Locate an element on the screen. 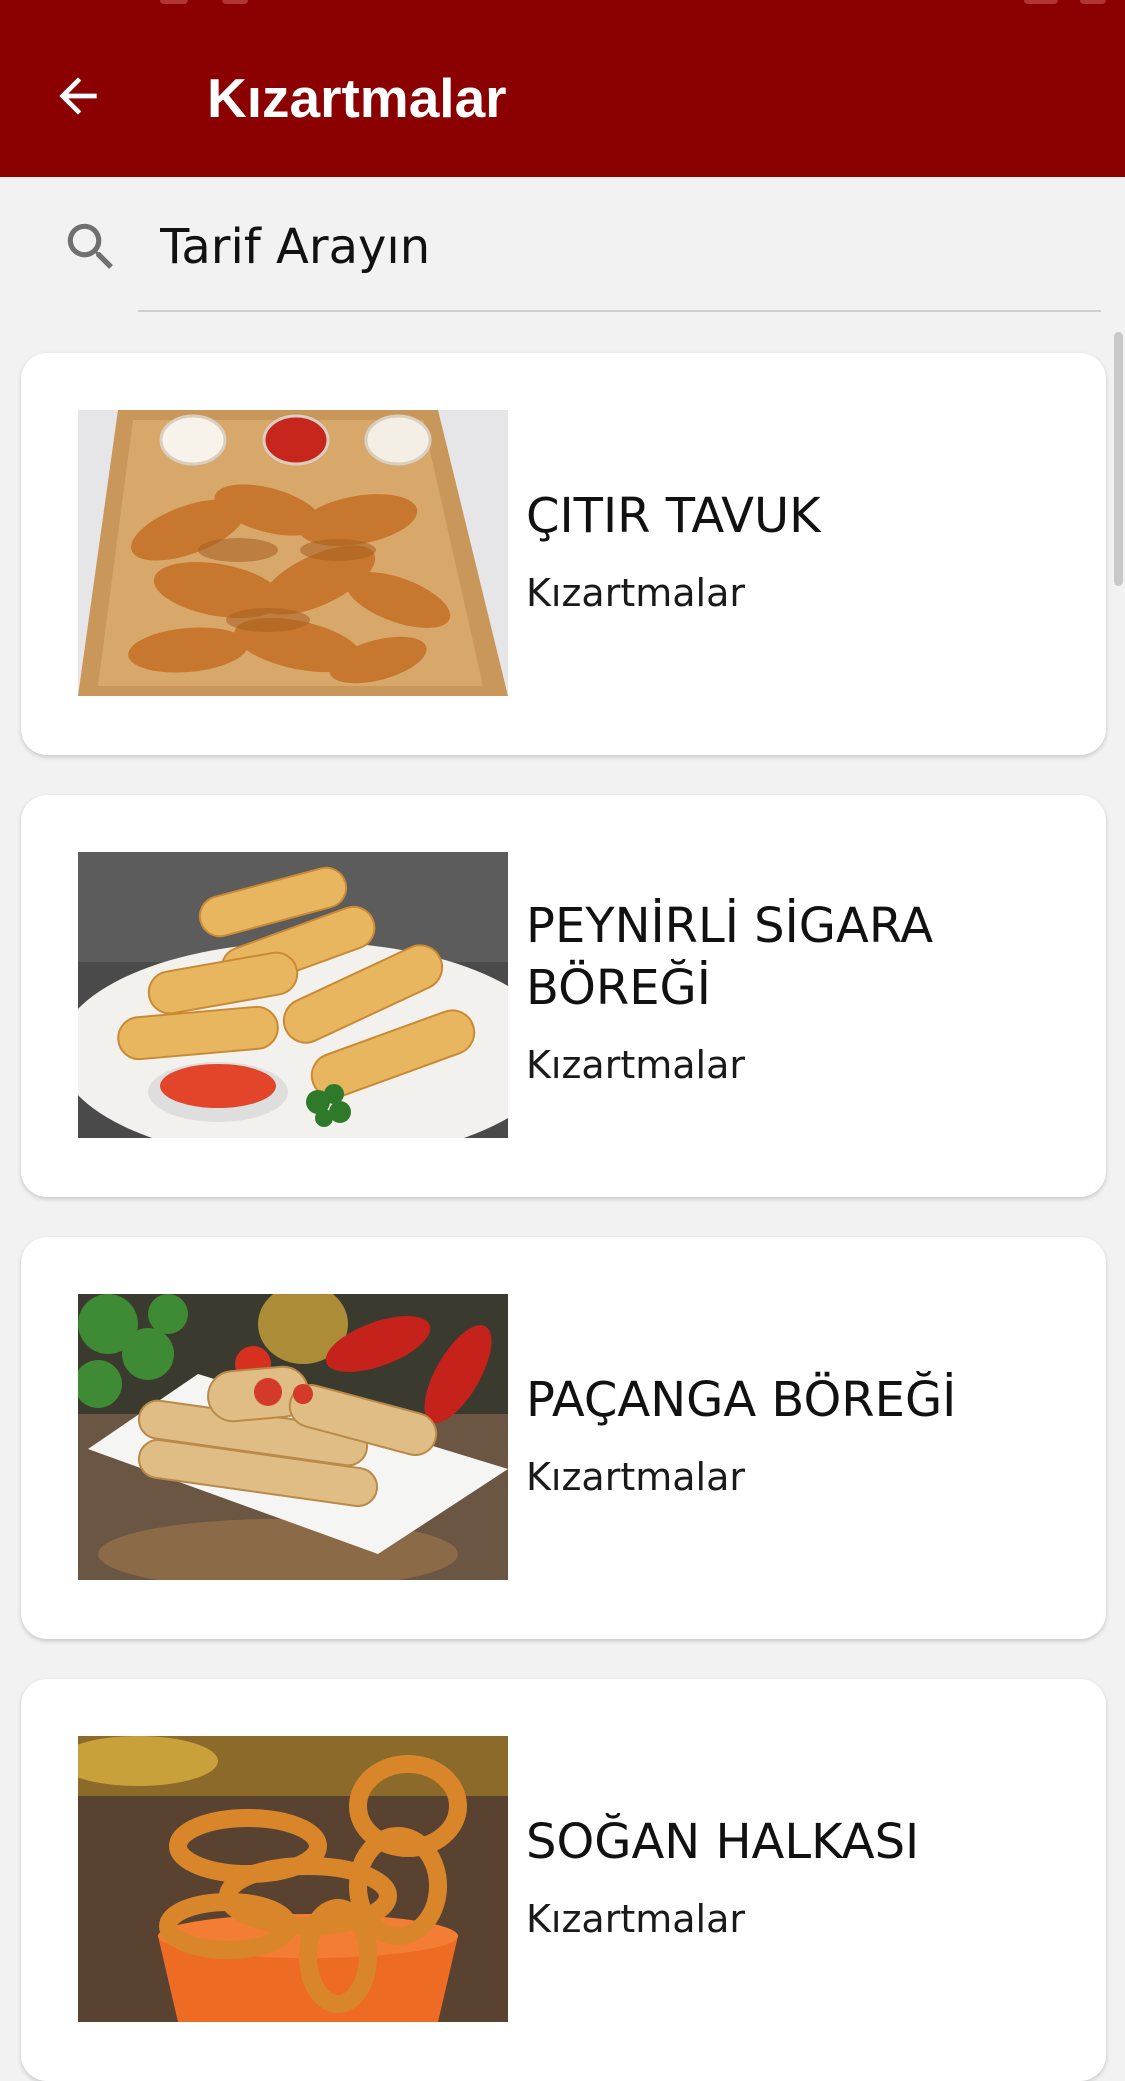  cheese-cigar-borek-photo is located at coordinates (293, 995).